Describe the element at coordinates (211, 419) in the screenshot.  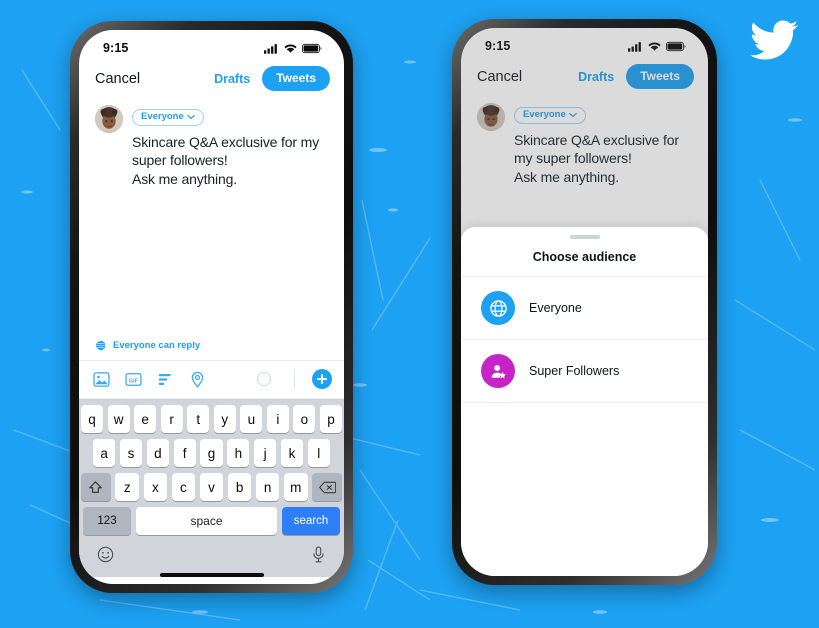
I see `keyboard-row-1: q w e r t y u i o p` at that location.